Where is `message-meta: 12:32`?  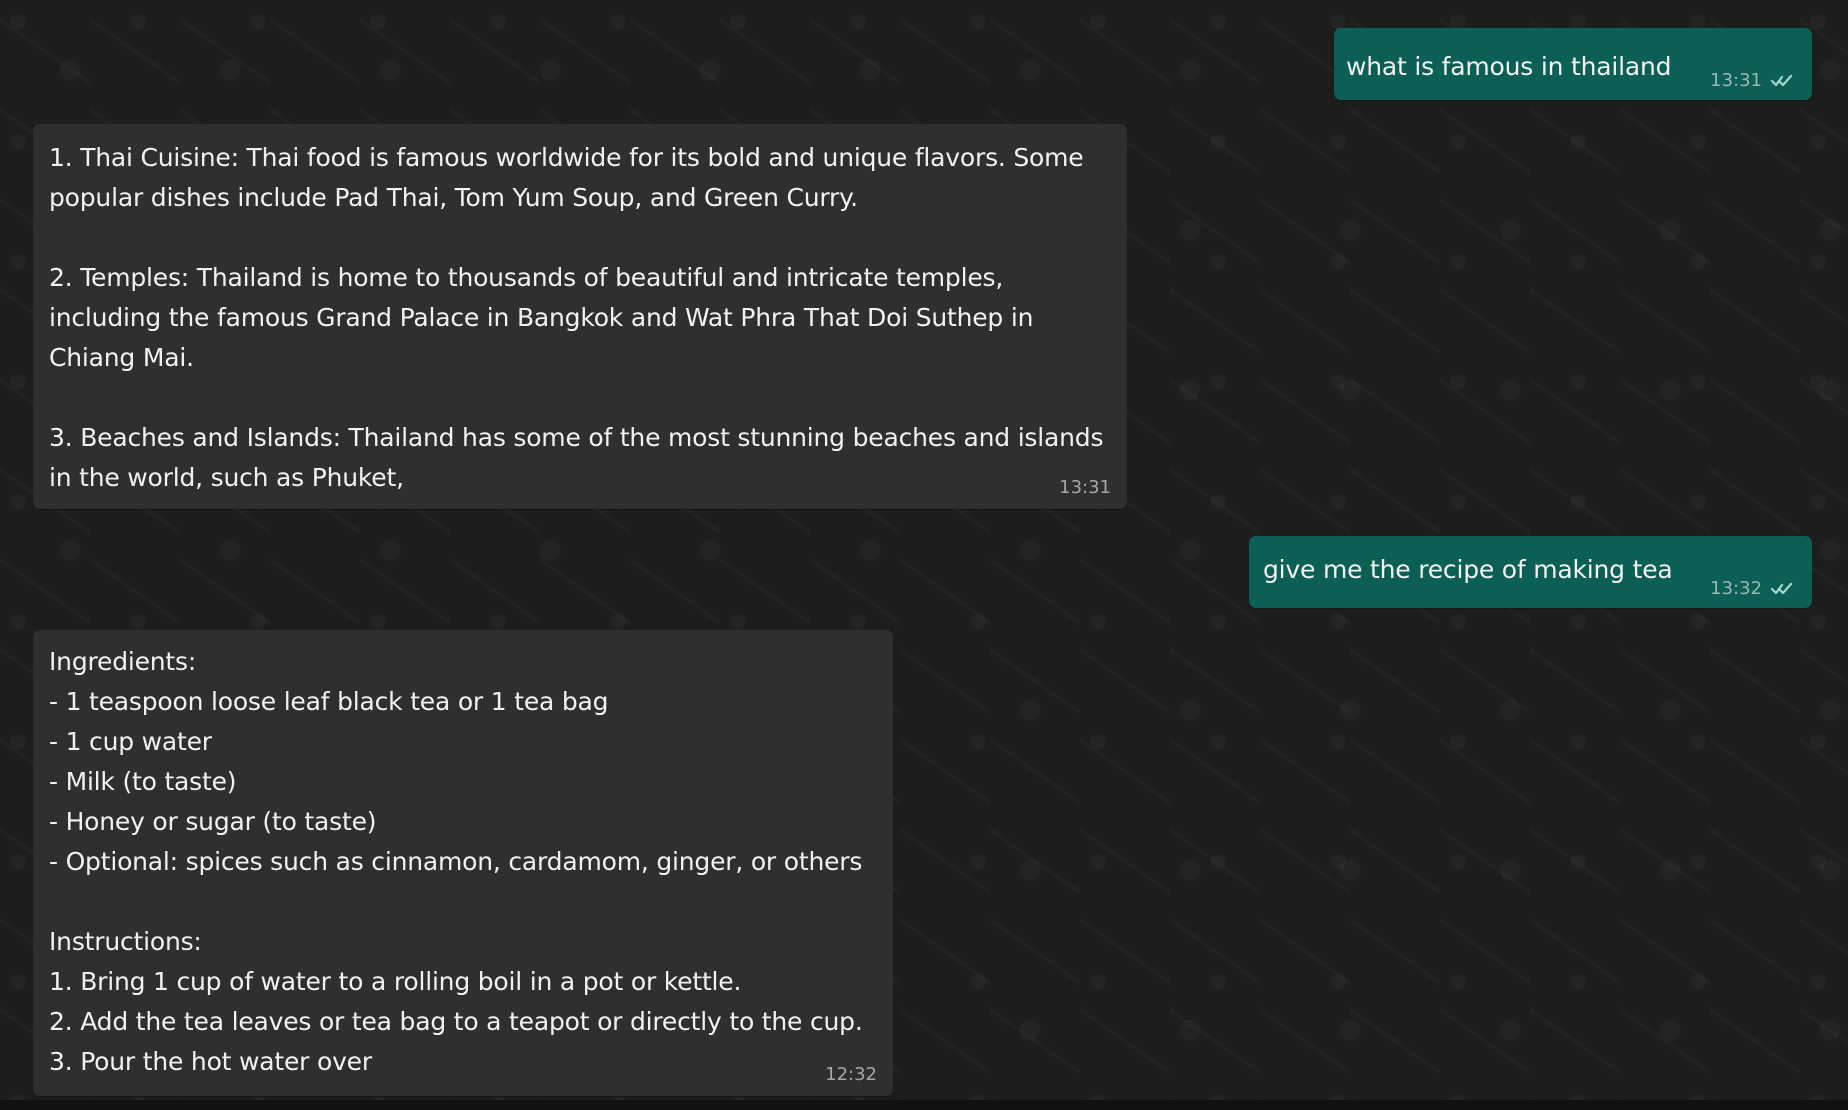 message-meta: 12:32 is located at coordinates (851, 1075).